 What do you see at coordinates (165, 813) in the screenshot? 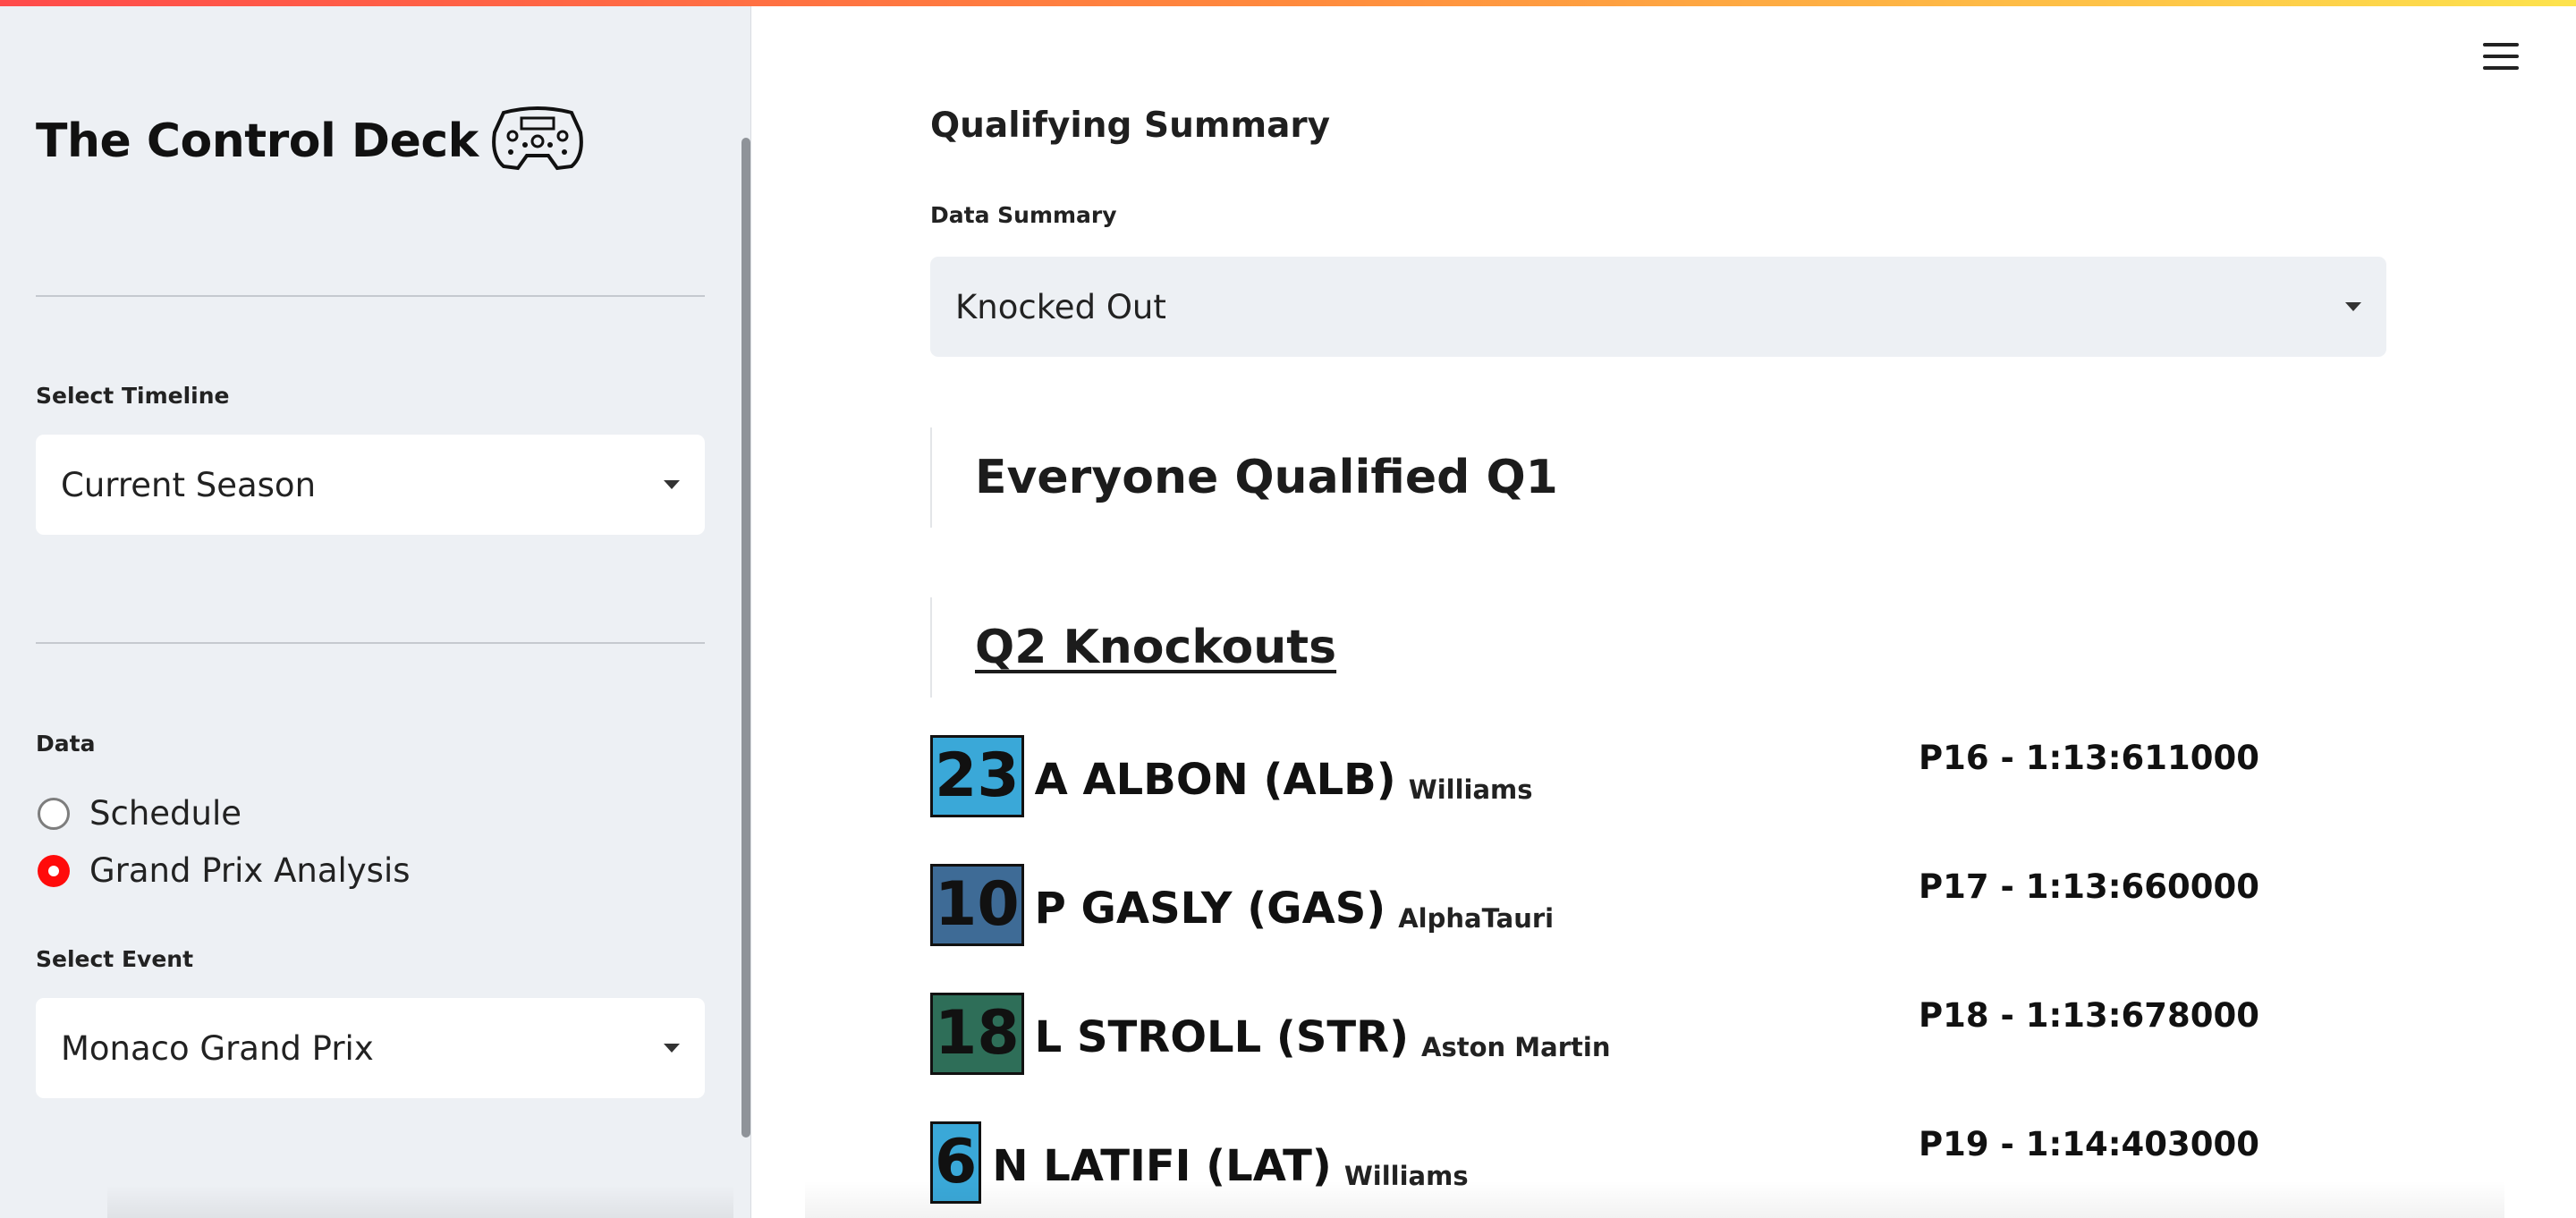
I see `radio-label-schedule: Schedule` at bounding box center [165, 813].